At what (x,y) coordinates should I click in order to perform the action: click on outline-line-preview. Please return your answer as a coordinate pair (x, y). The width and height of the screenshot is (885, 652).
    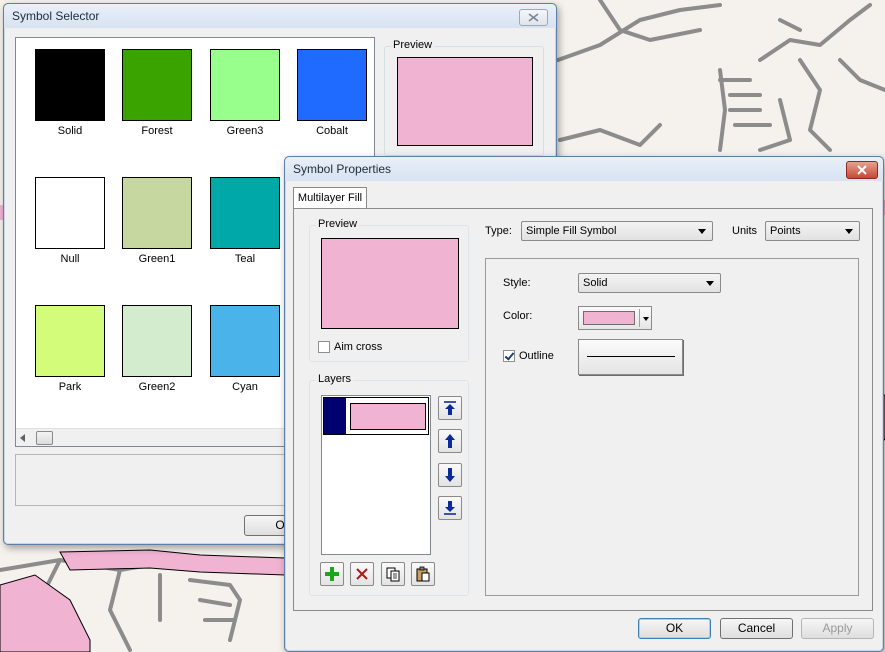
    Looking at the image, I should click on (631, 356).